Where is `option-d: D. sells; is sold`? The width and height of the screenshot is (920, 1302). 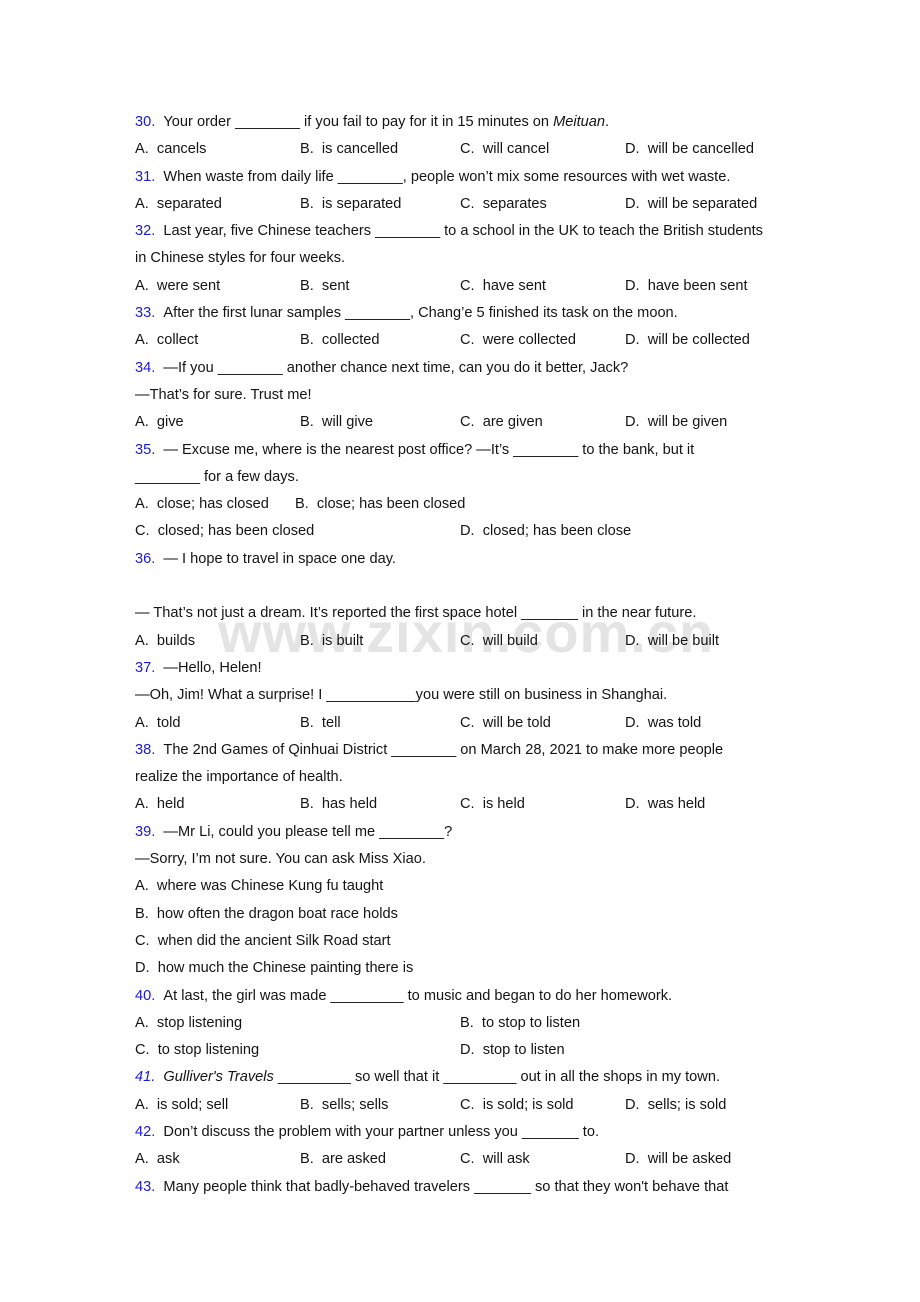
option-d: D. sells; is sold is located at coordinates (675, 1105).